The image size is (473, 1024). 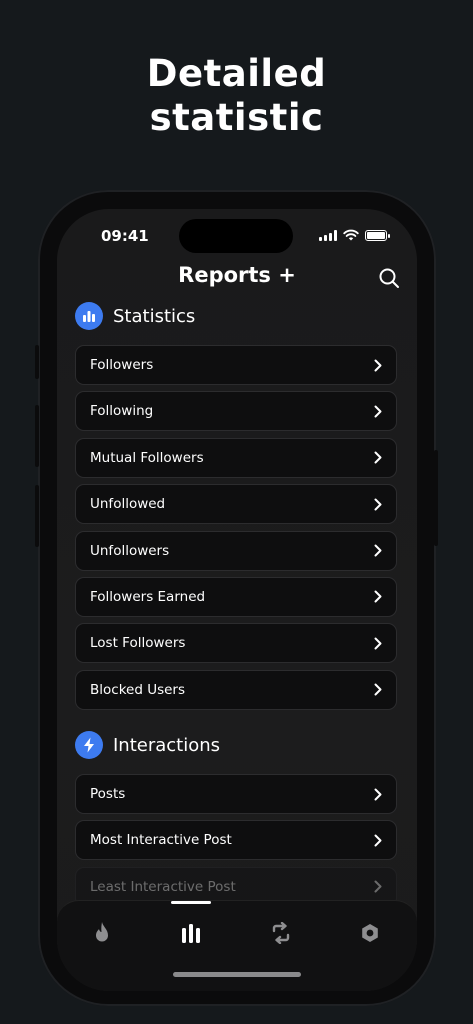 I want to click on interactions-section-header: Interactions, so click(x=147, y=745).